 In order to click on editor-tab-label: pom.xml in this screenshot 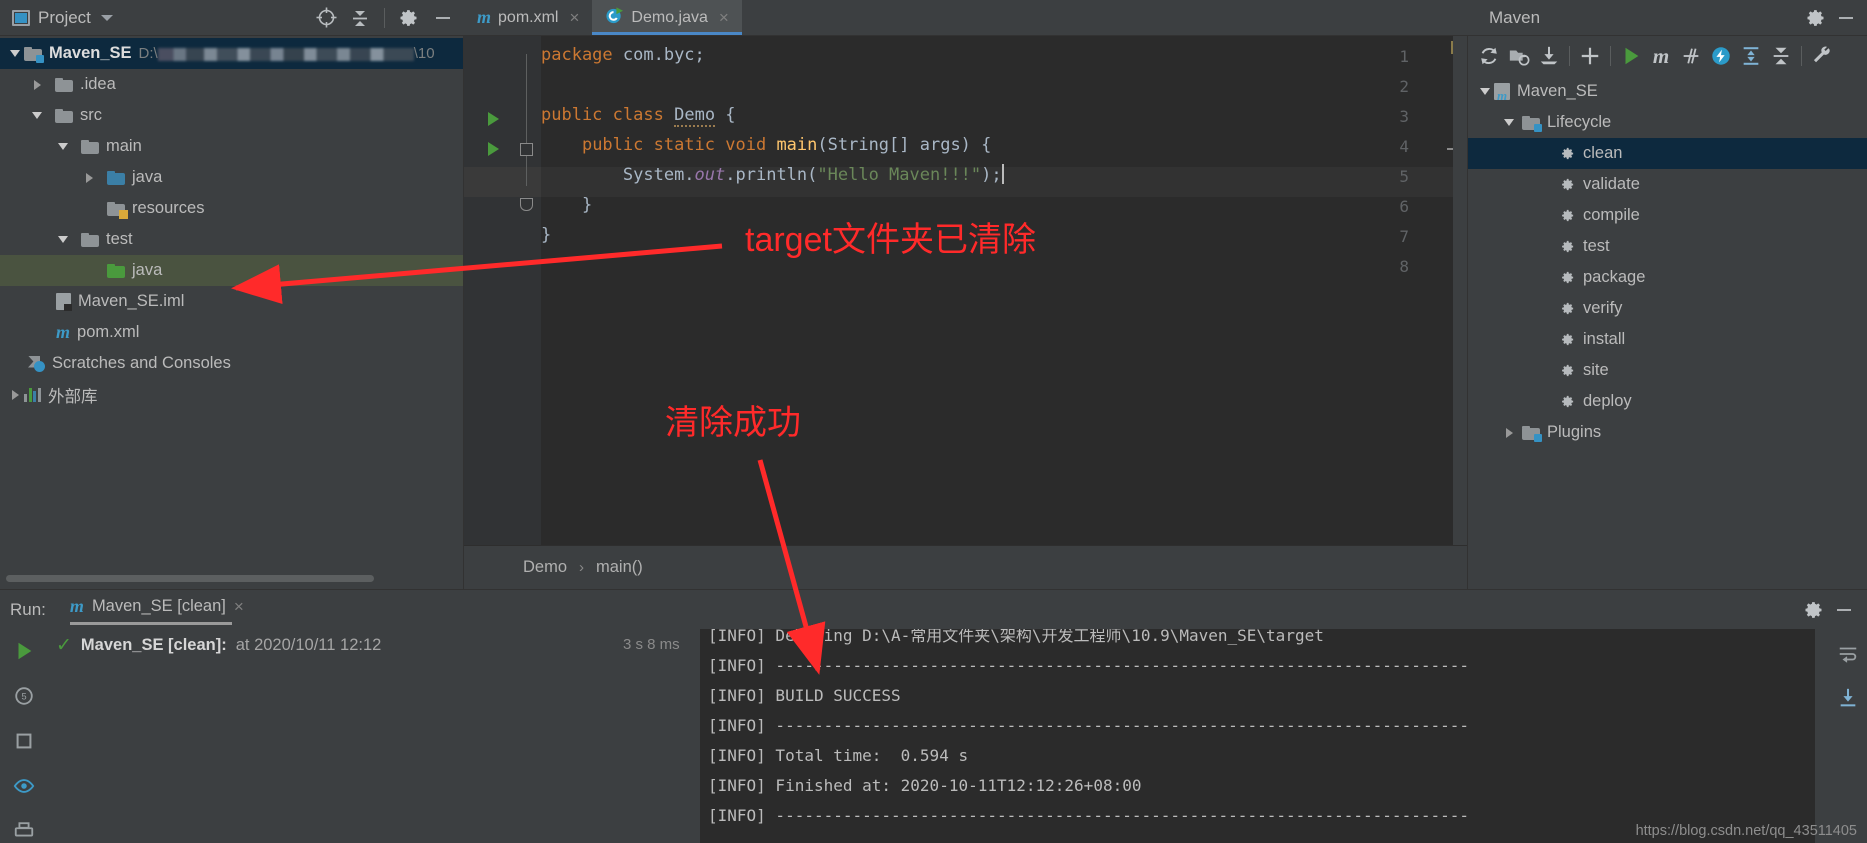, I will do `click(528, 17)`.